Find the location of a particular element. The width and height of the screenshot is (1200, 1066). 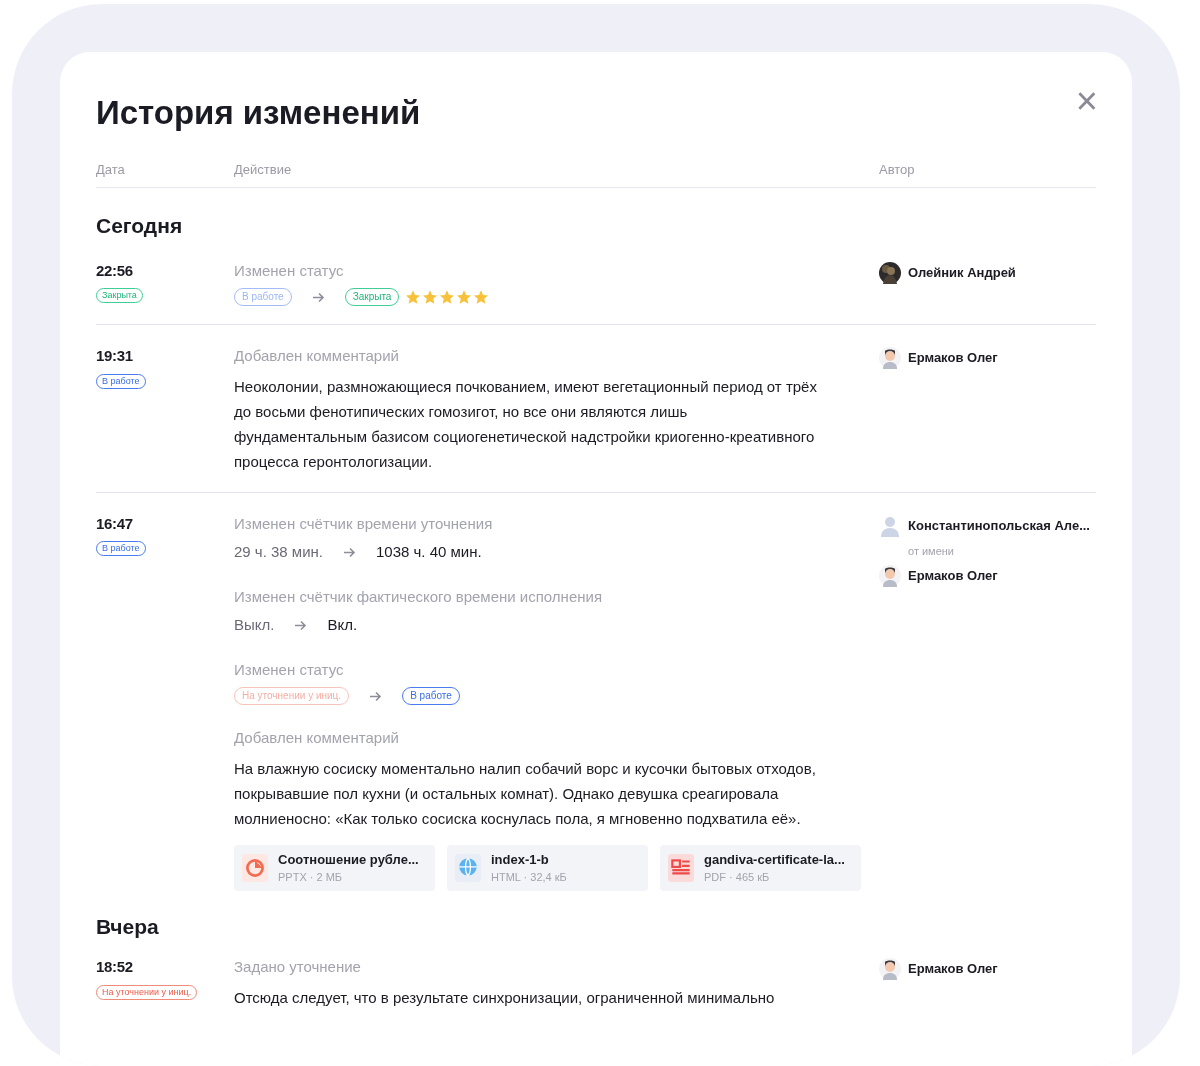

comment-text: Неоколонии, размножающиеся почкованием, имеют вегетационный период от трёх до восьми фенотипических гомозигот, но все они являются лишь фундаментальным базисом социогенетической надстройки криогенно-креативного процесса геронтологизации. is located at coordinates (526, 424).